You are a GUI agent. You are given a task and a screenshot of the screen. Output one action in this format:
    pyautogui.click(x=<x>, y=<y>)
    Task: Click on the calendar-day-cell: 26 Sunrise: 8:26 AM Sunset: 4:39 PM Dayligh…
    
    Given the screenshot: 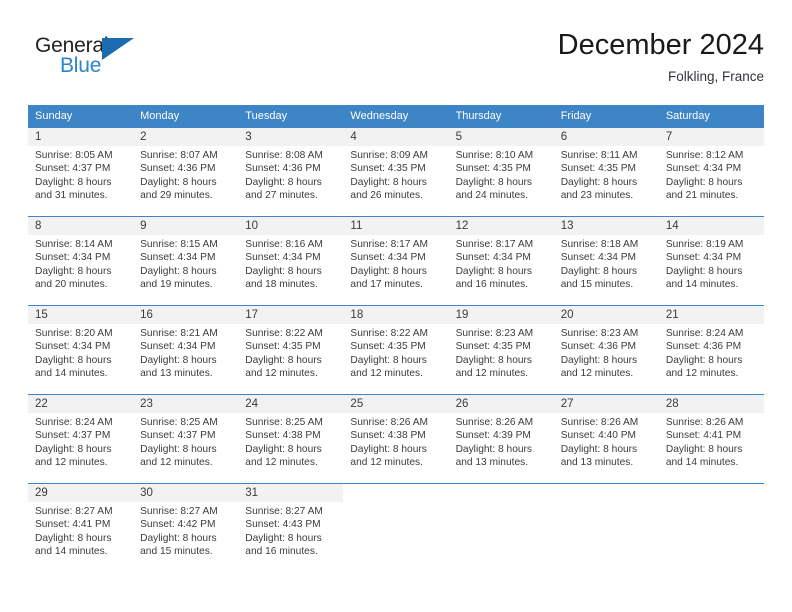 What is the action you would take?
    pyautogui.click(x=501, y=438)
    